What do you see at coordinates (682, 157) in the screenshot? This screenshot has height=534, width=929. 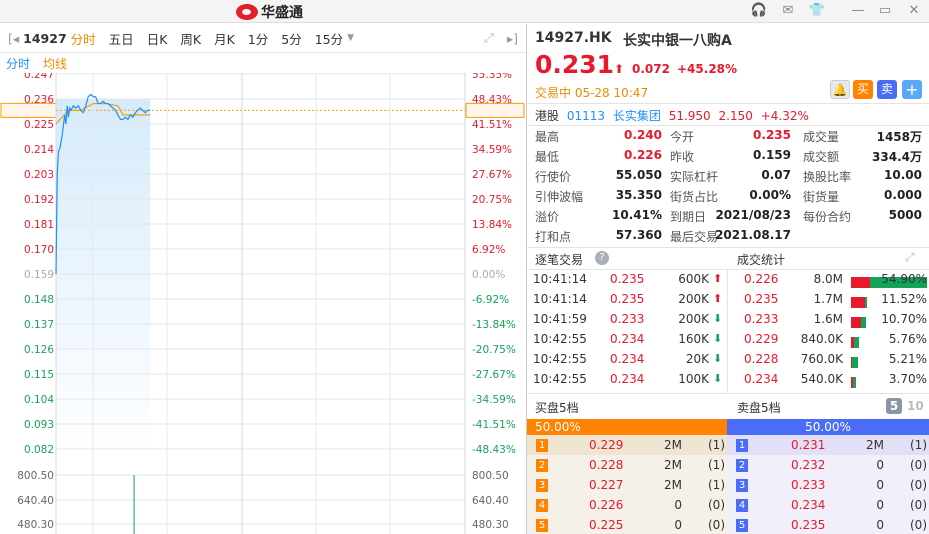 I see `stat-label: 昨收` at bounding box center [682, 157].